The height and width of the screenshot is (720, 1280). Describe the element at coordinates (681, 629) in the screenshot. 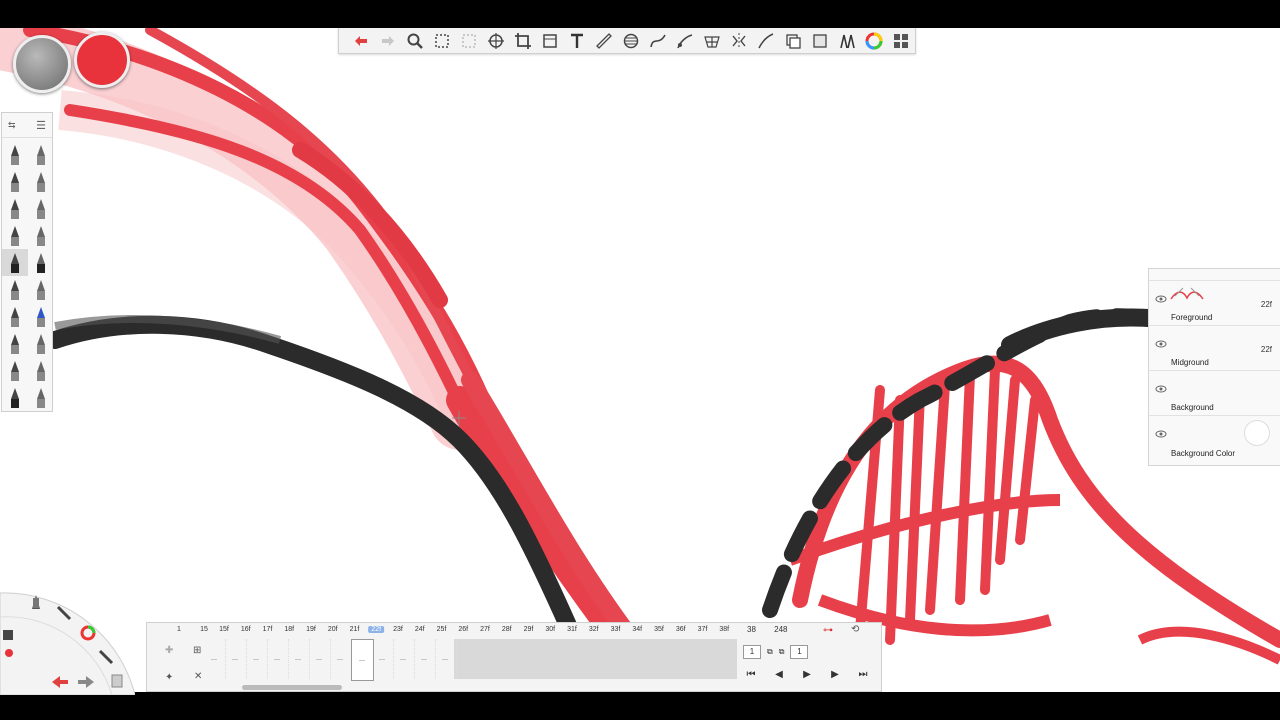

I see `frame-label: 36f` at that location.